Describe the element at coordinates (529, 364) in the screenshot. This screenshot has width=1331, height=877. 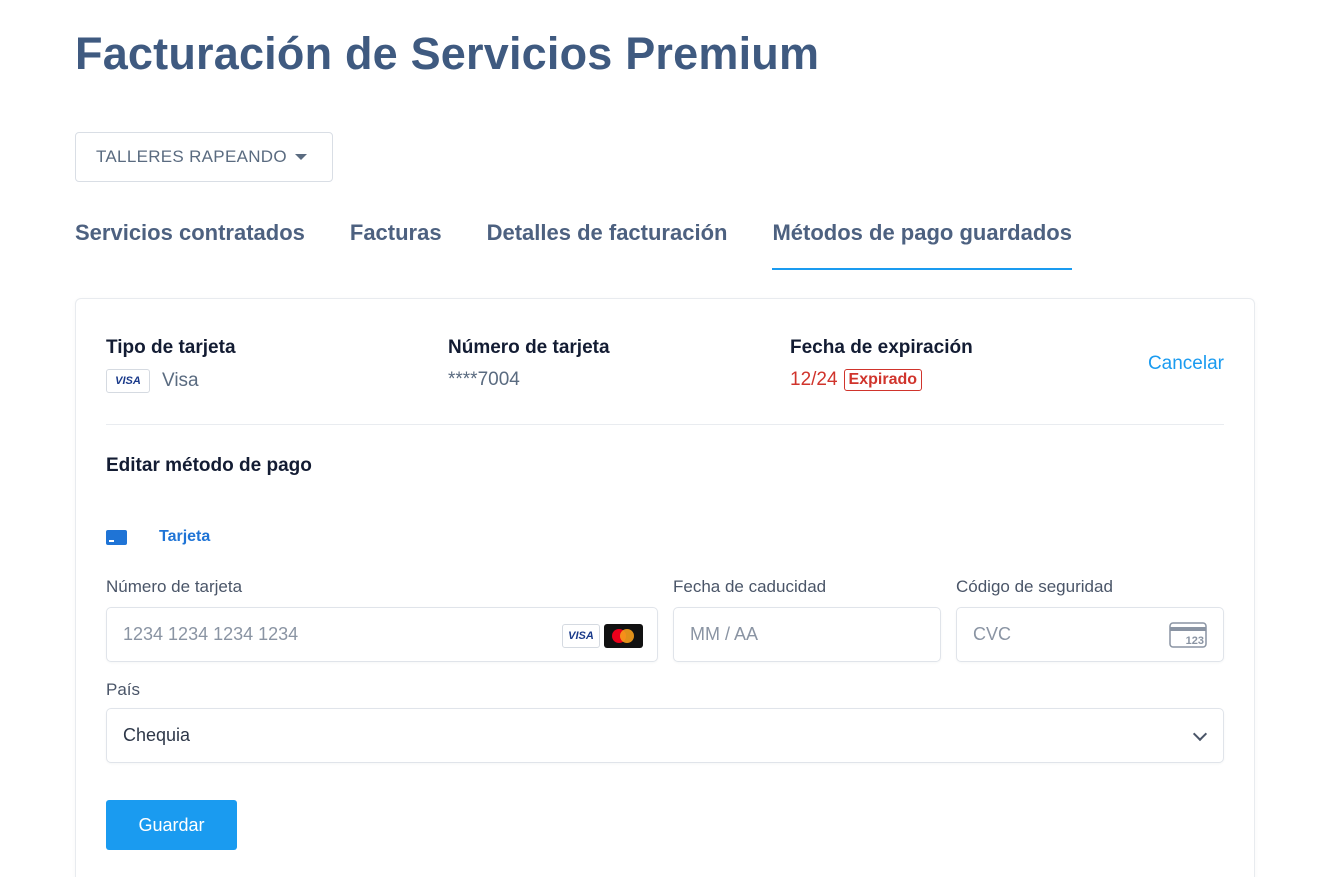
I see `card-number-column: Número de tarjeta ****7004` at that location.